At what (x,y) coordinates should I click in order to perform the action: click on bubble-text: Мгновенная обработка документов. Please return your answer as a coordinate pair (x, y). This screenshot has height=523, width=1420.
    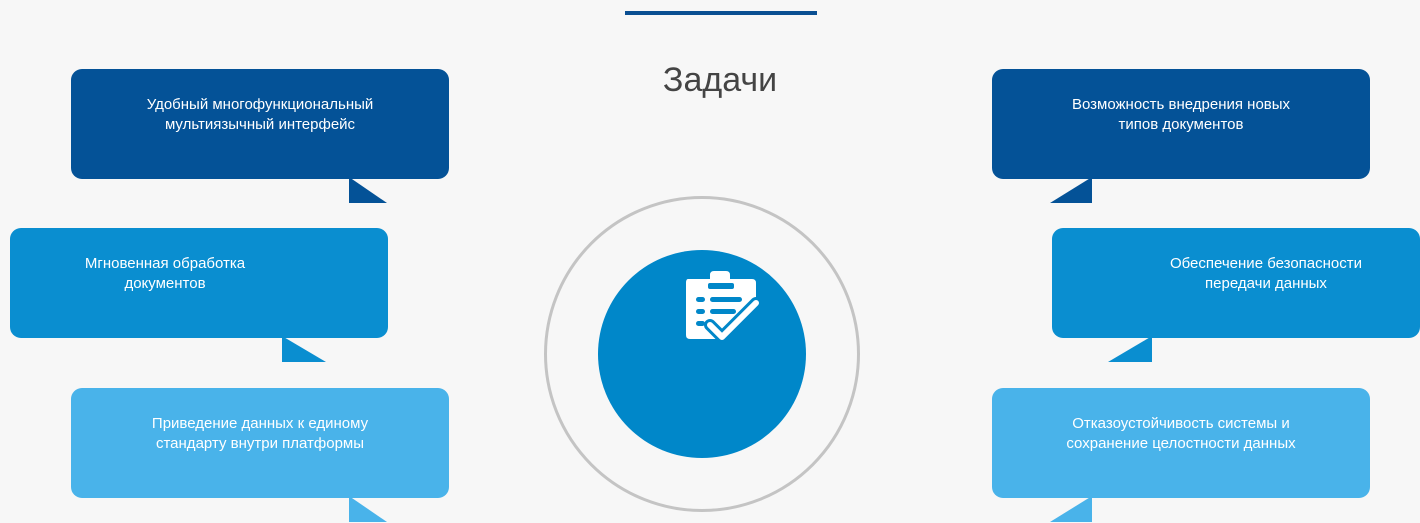
    Looking at the image, I should click on (165, 273).